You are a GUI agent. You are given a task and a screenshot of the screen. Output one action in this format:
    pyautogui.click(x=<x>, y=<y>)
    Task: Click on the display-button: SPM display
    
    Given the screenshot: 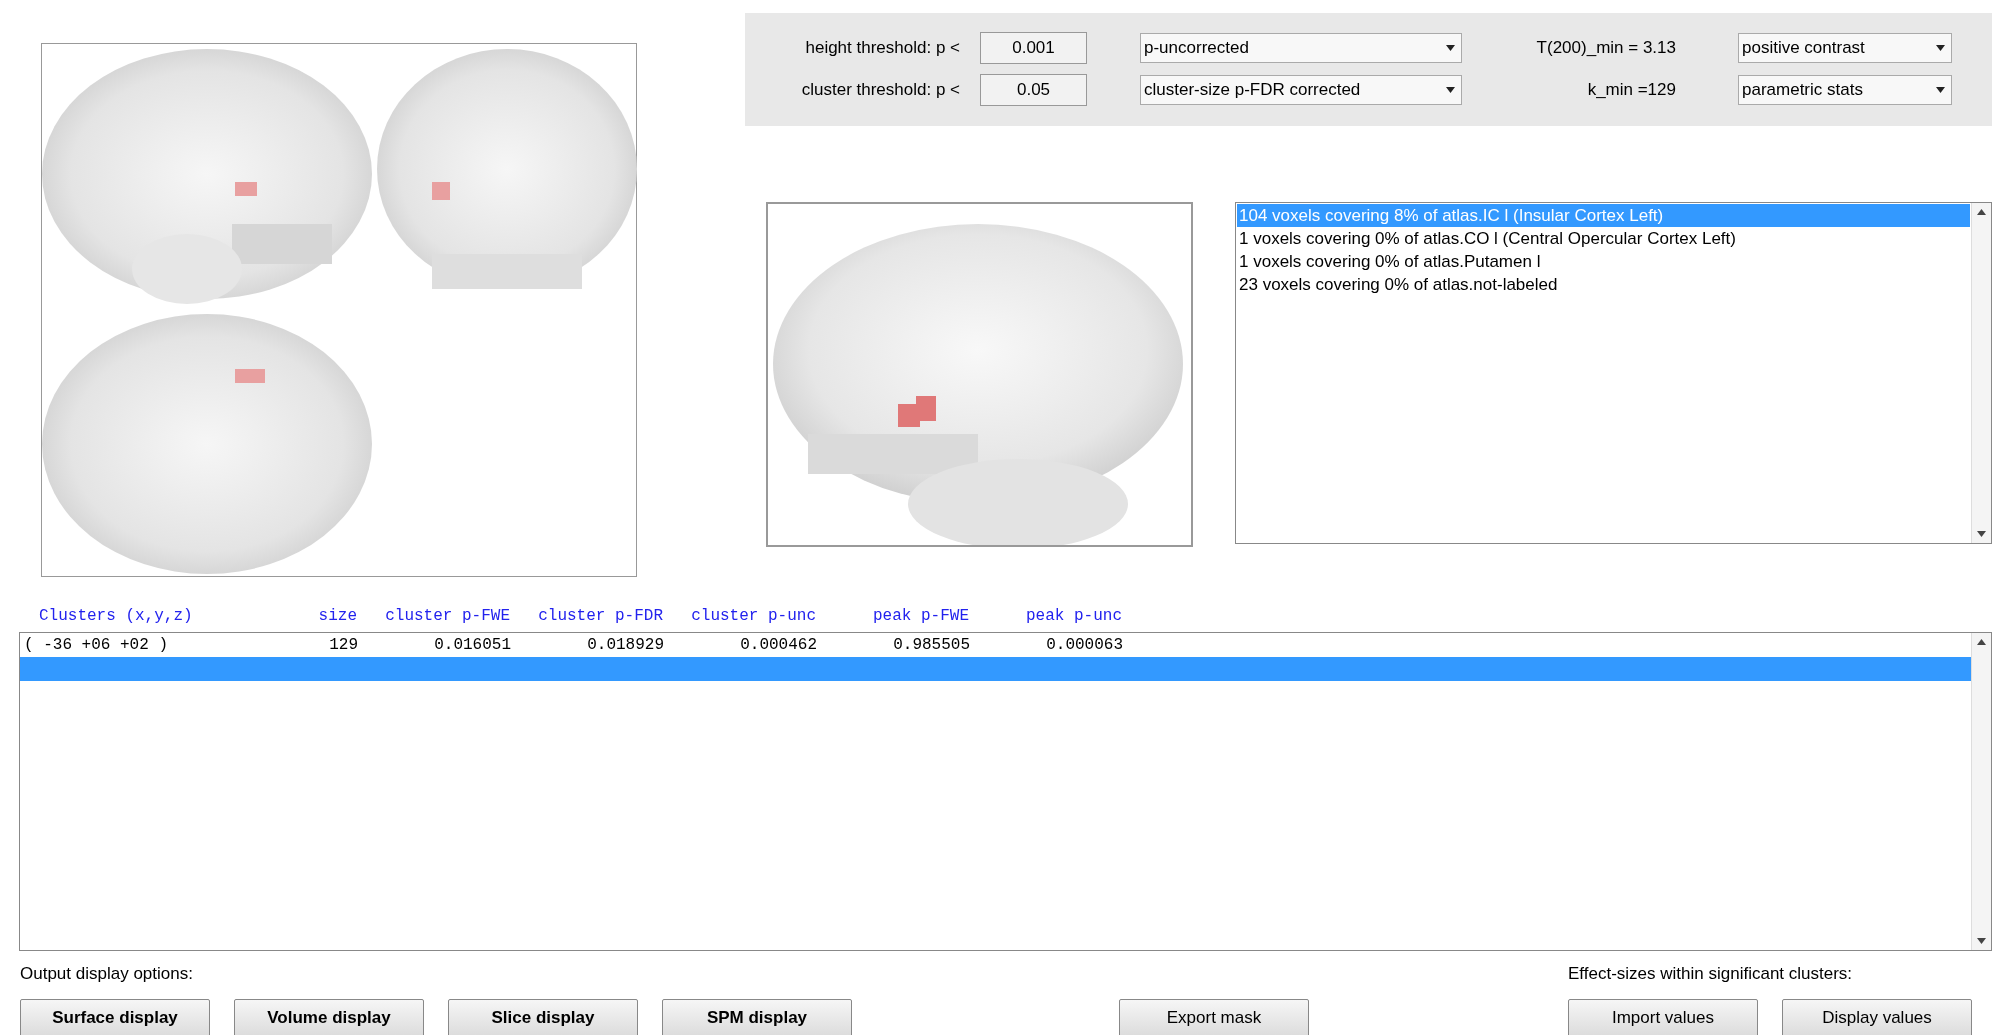 What is the action you would take?
    pyautogui.click(x=757, y=1016)
    